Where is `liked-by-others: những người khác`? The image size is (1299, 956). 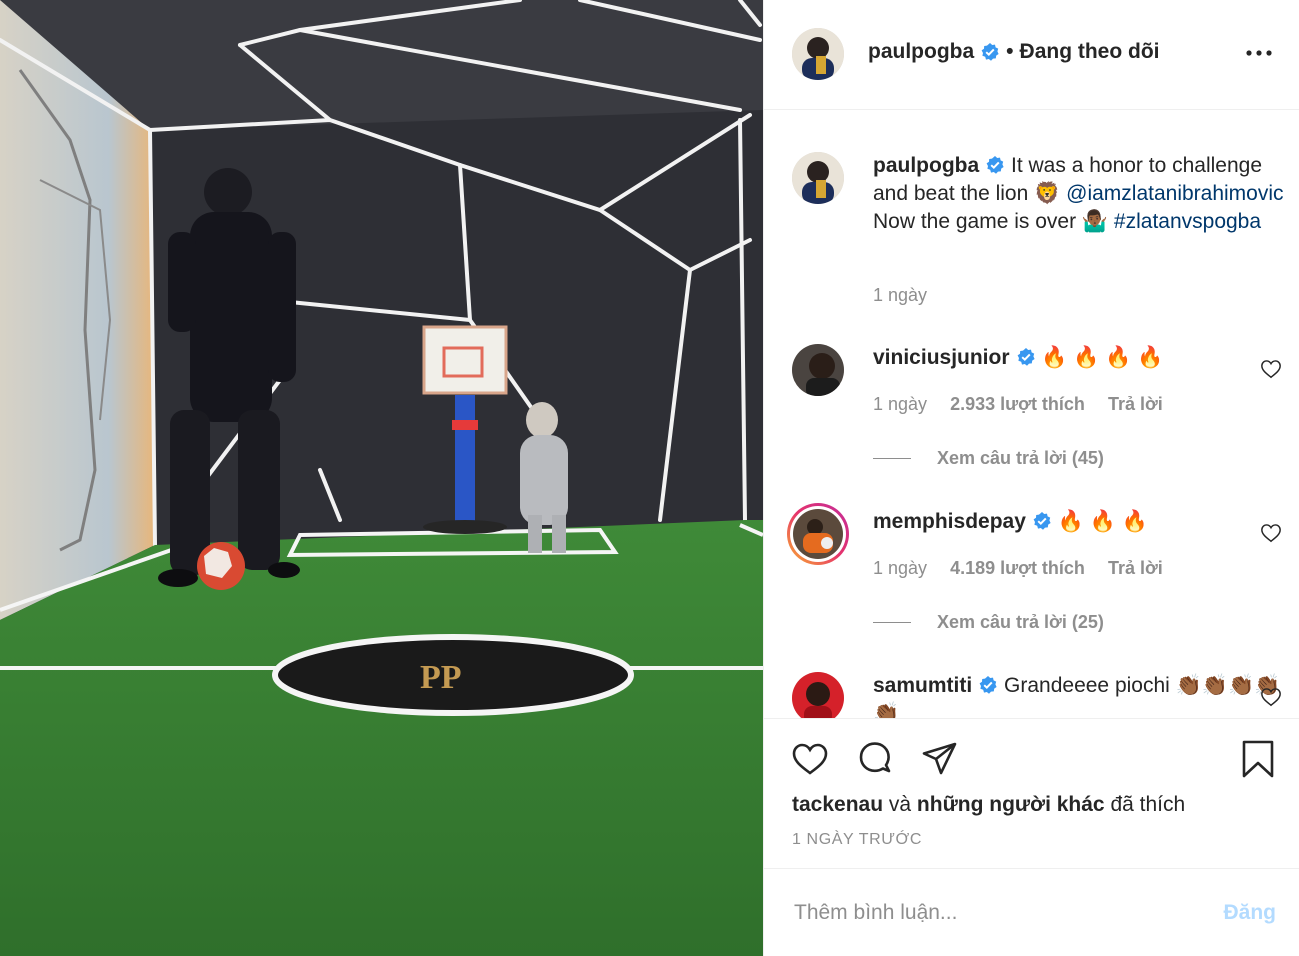
liked-by-others: những người khác is located at coordinates (1011, 804).